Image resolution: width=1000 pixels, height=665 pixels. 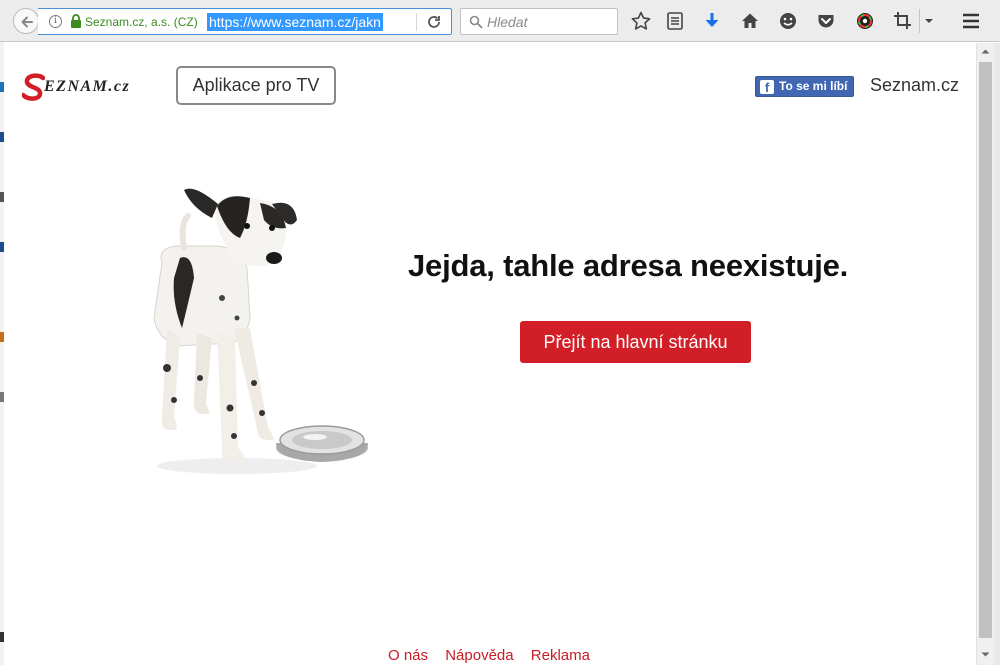 I want to click on color-wheel-icon, so click(x=865, y=21).